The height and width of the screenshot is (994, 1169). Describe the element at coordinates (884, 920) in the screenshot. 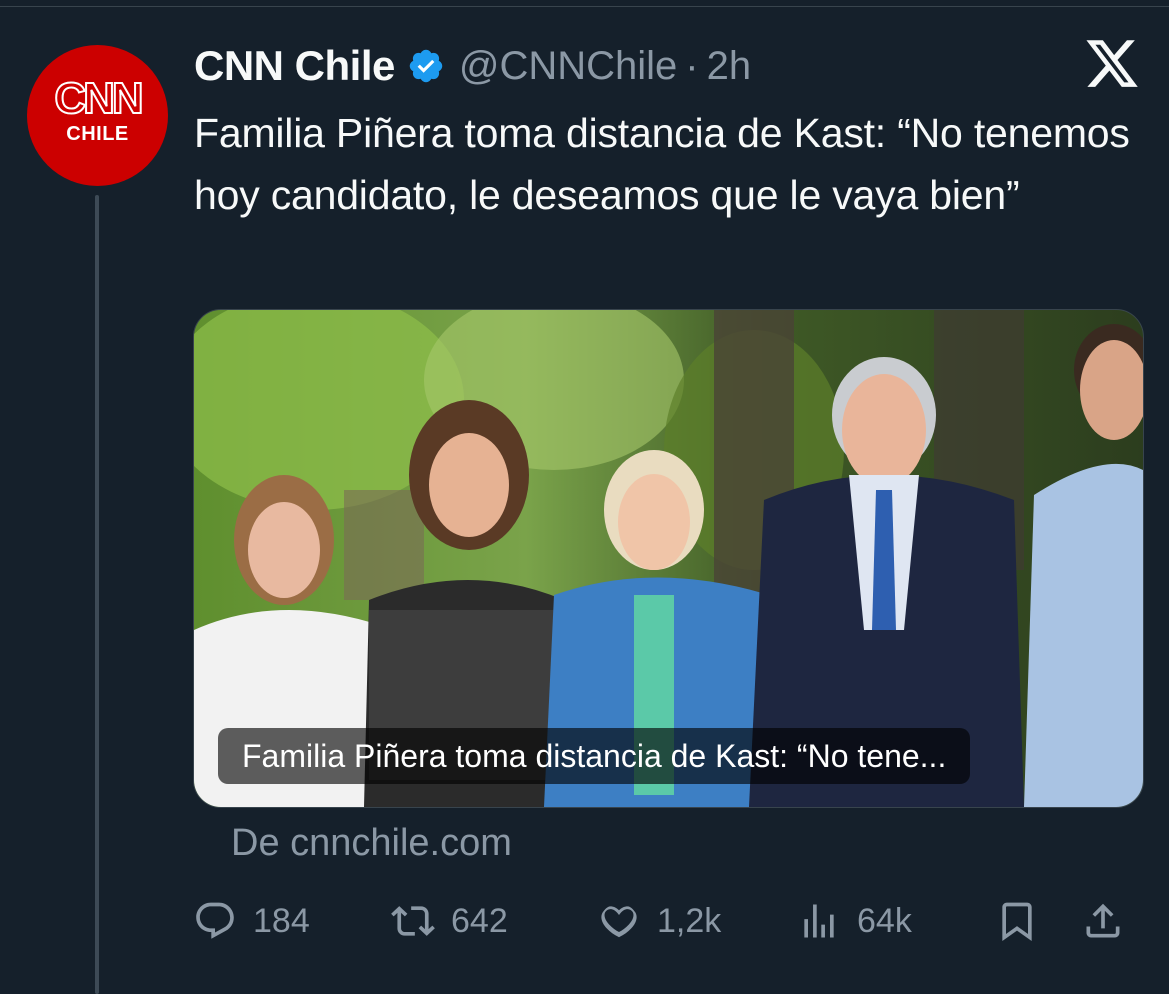

I see `views-count: 64k` at that location.